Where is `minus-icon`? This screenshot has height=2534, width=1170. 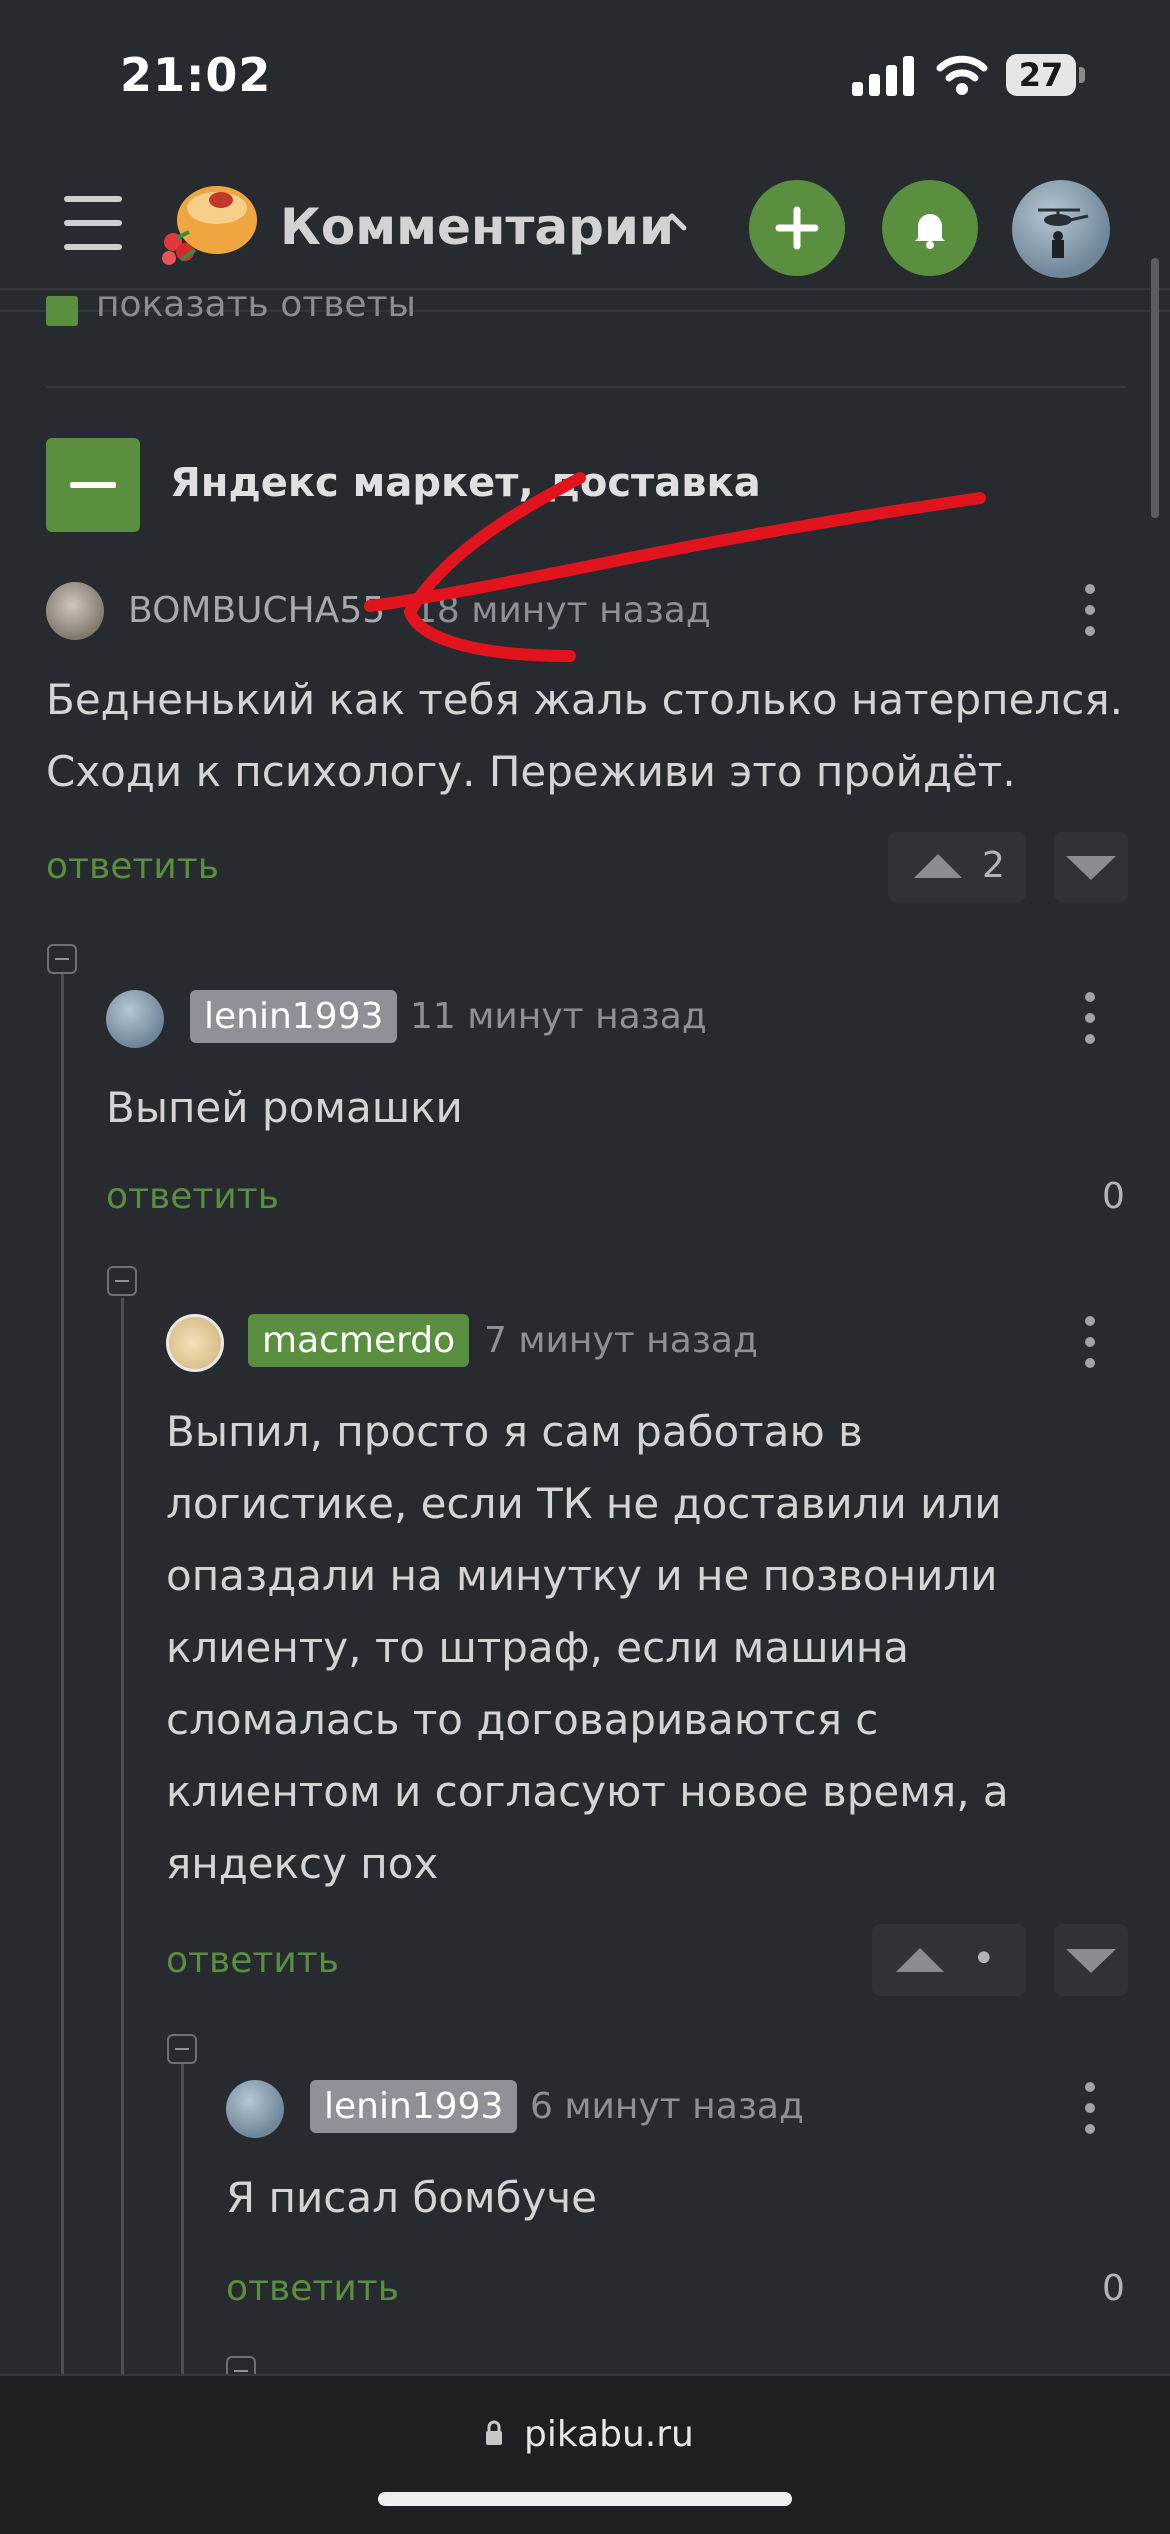
minus-icon is located at coordinates (93, 485).